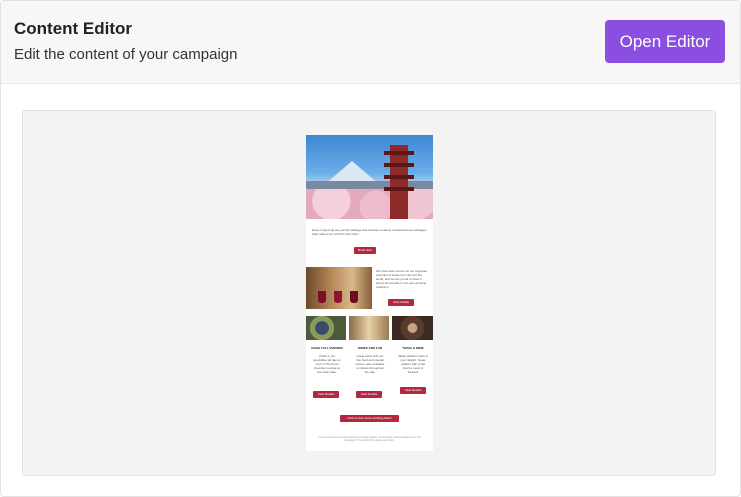 The image size is (741, 497). Describe the element at coordinates (413, 390) in the screenshot. I see `column-3-button: View Details` at that location.